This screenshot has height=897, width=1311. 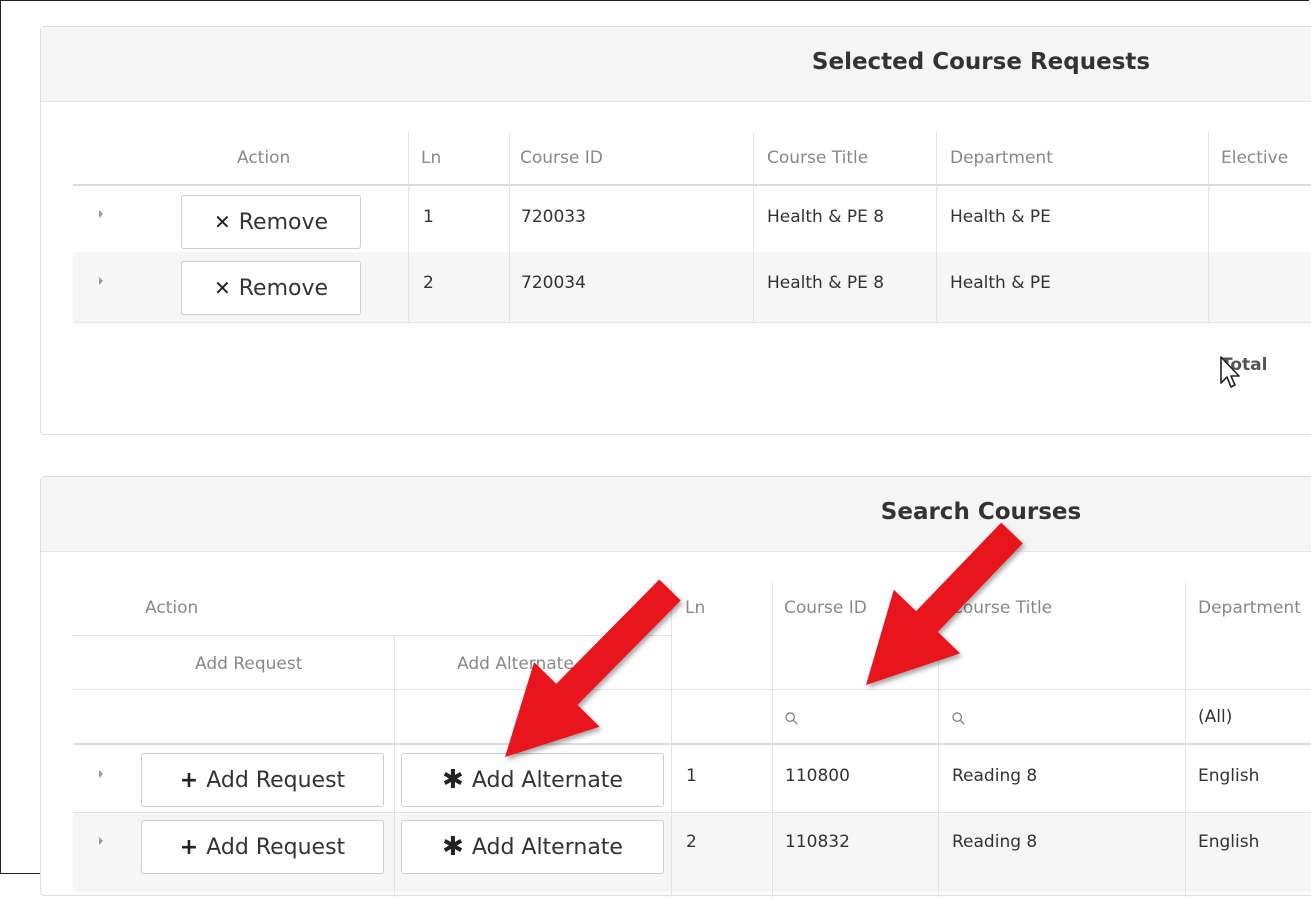 What do you see at coordinates (593, 668) in the screenshot?
I see `arrow-pointing-to-add-alternate` at bounding box center [593, 668].